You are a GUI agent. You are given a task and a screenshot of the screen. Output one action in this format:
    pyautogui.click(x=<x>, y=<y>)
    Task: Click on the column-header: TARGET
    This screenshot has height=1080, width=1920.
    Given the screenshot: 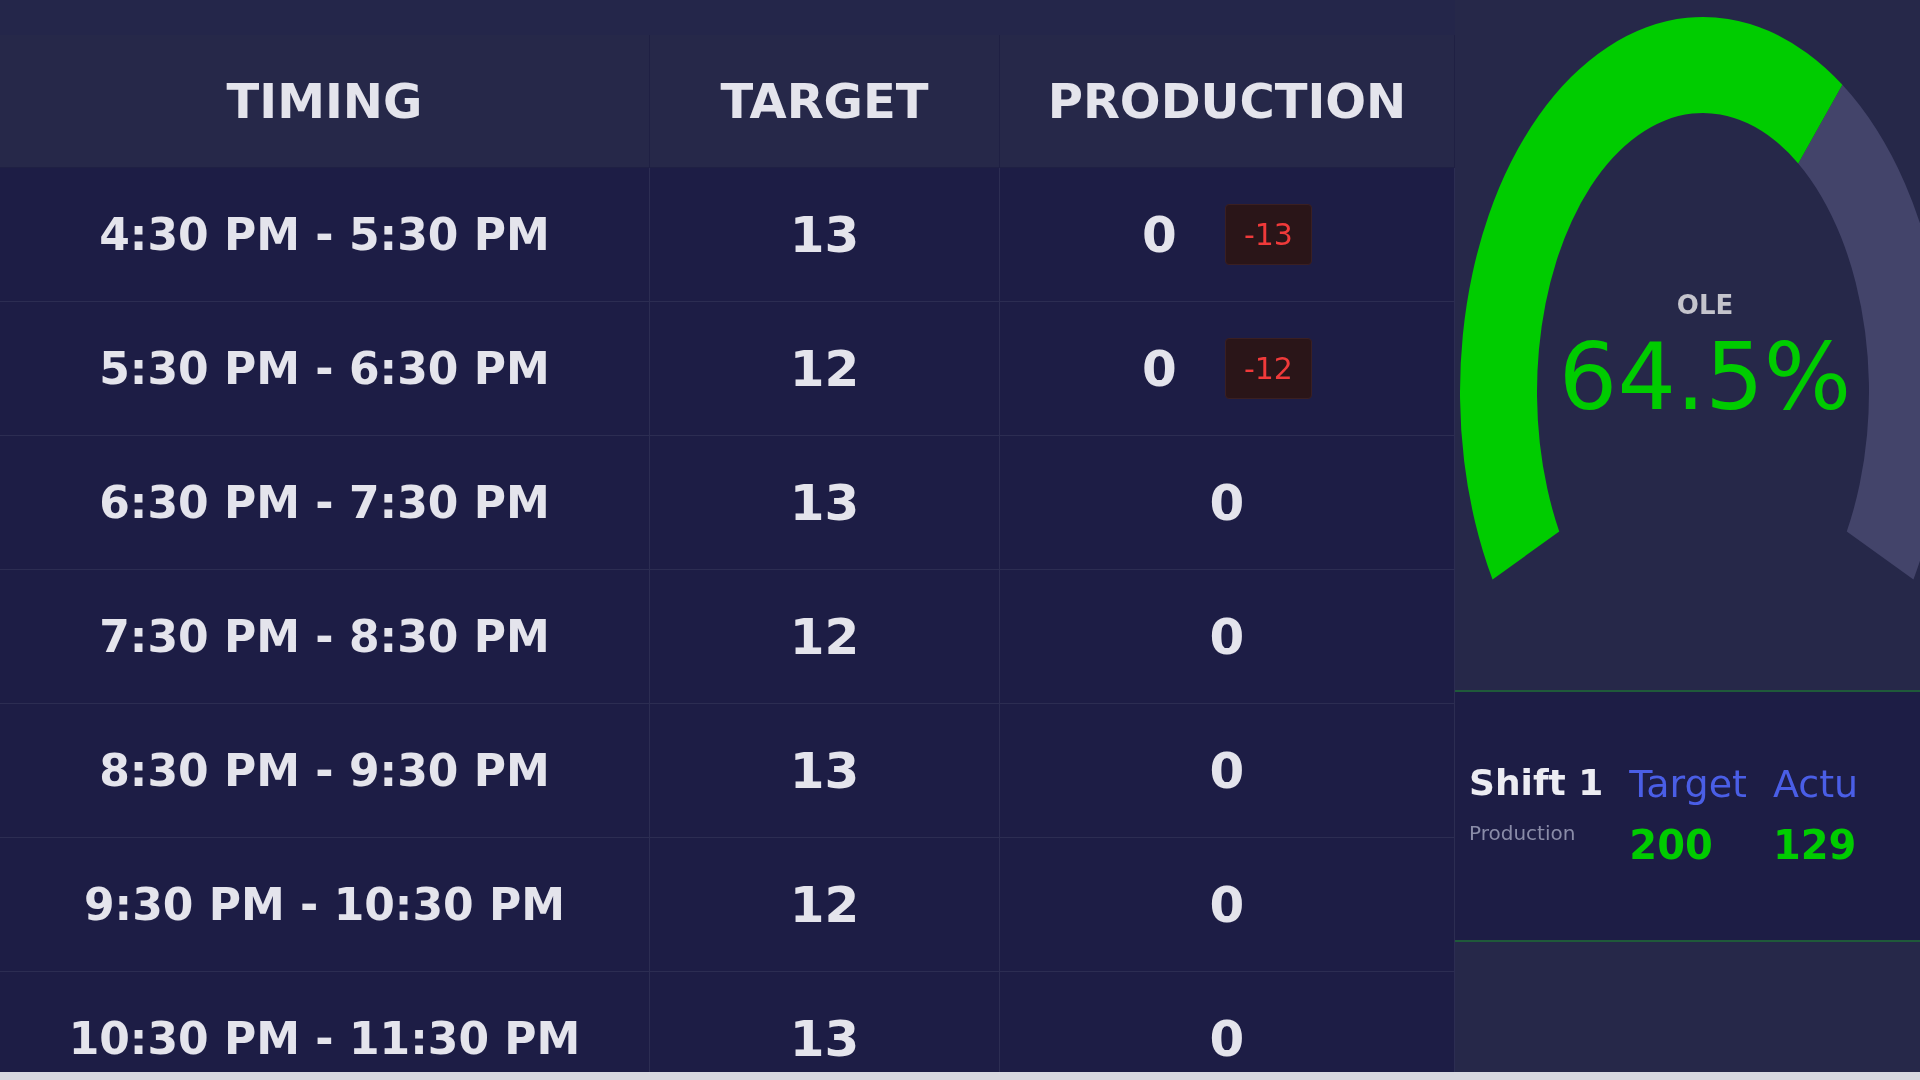 What is the action you would take?
    pyautogui.click(x=825, y=101)
    